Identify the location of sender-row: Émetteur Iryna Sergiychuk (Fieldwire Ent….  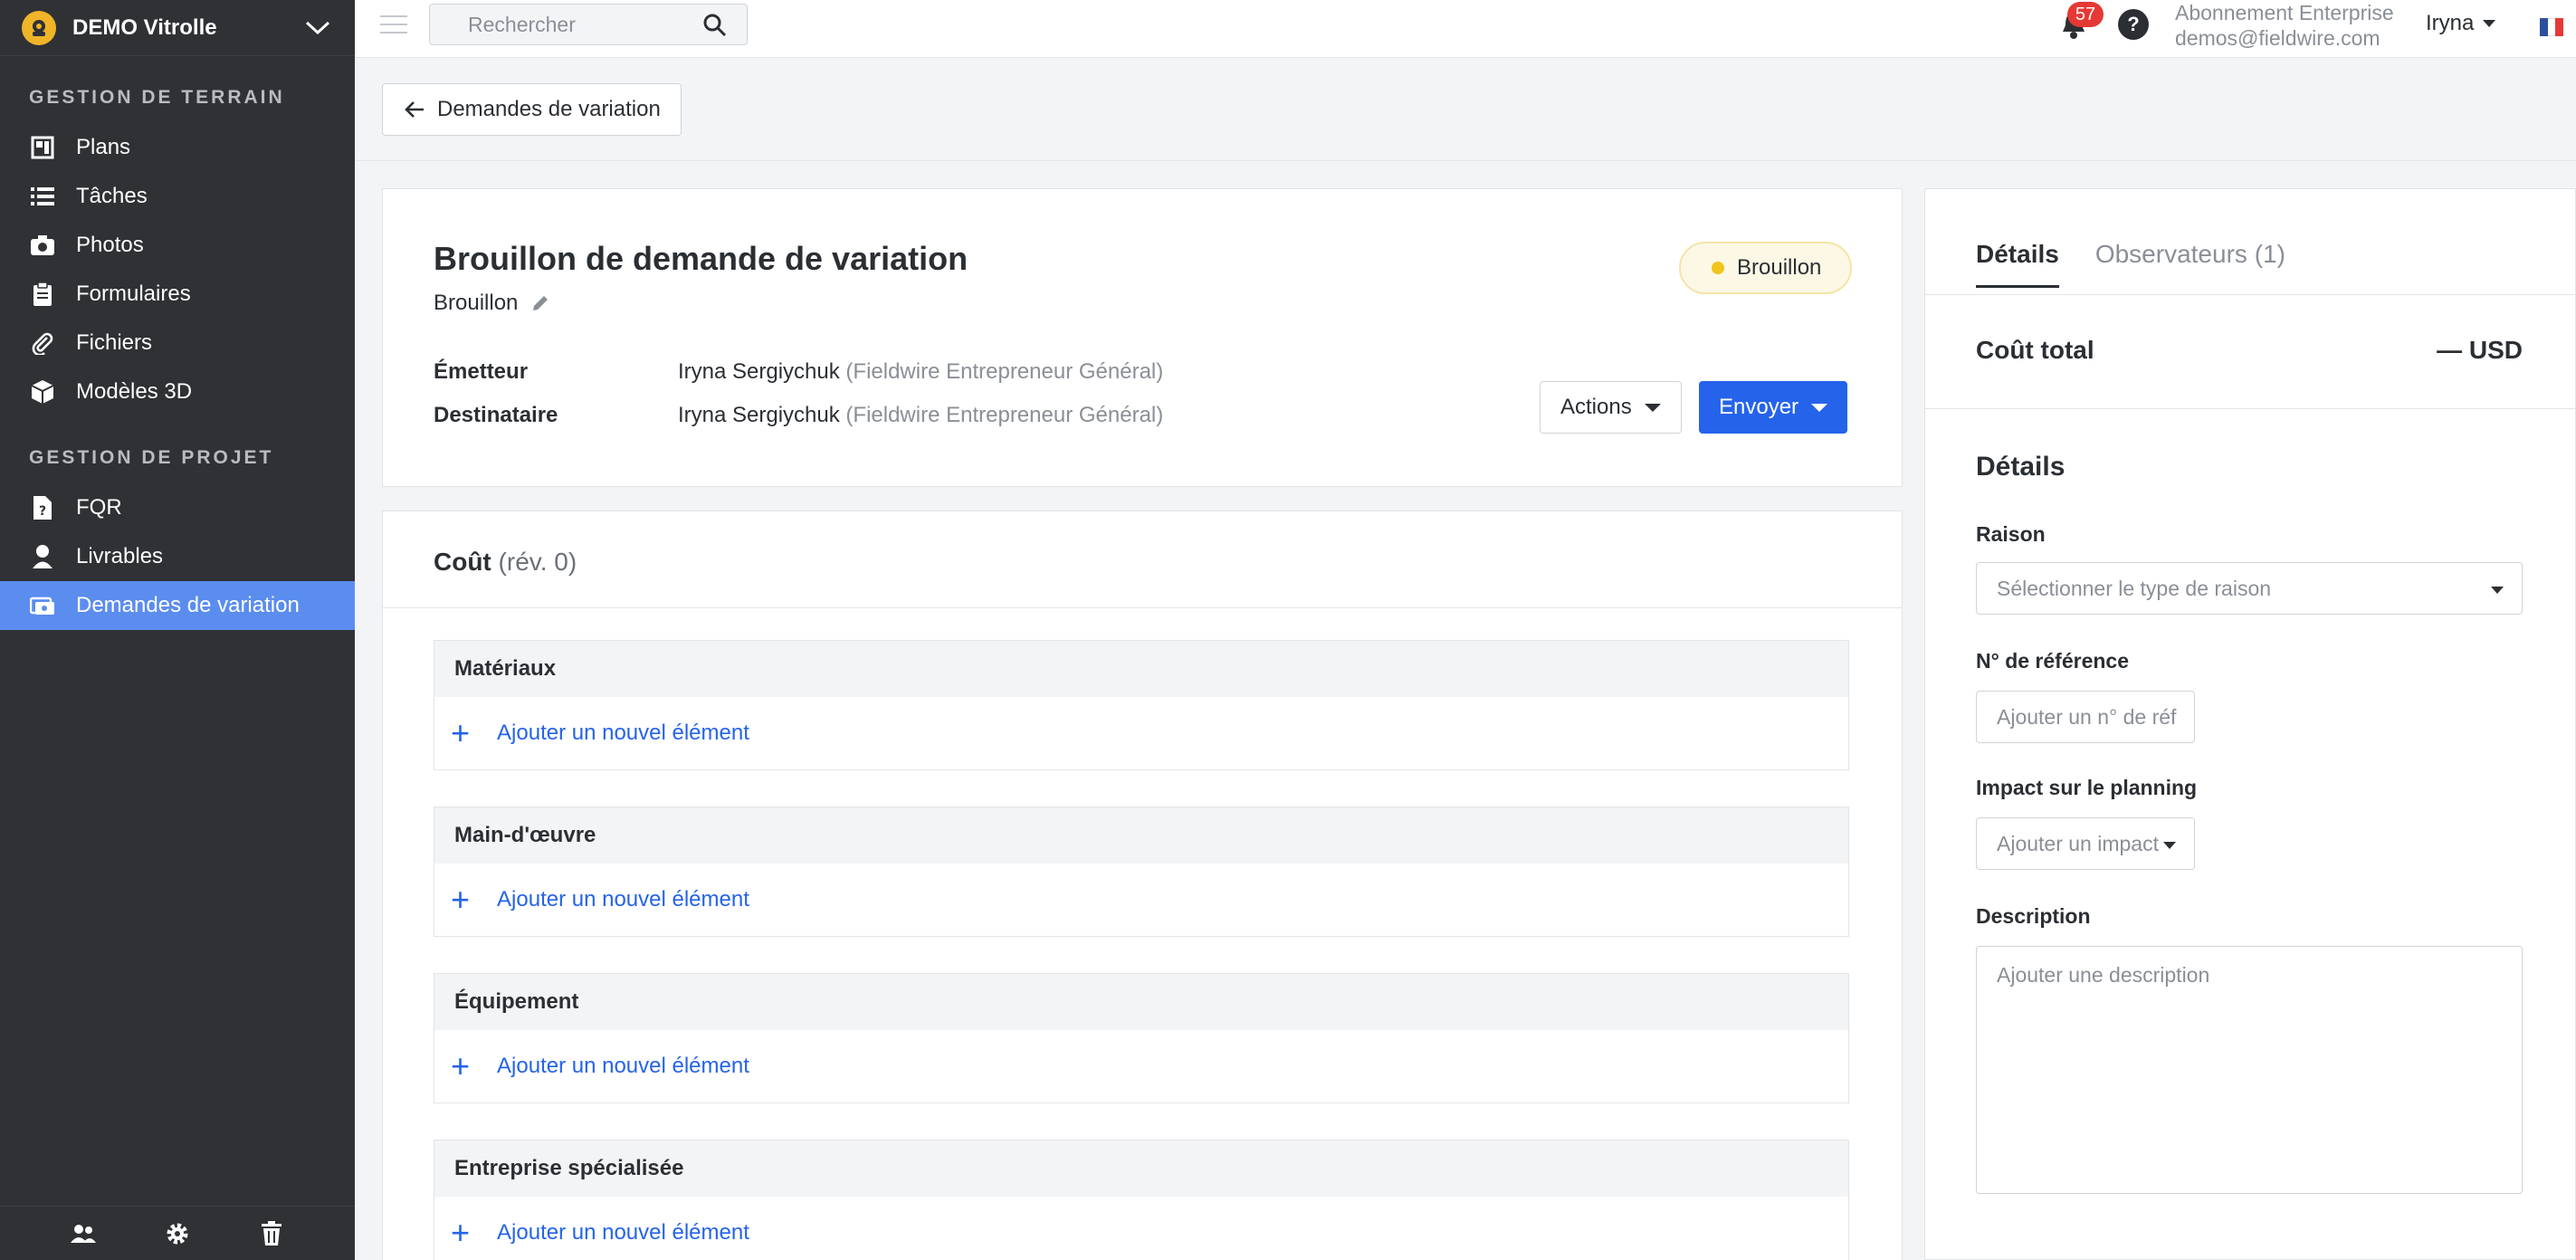
(798, 372).